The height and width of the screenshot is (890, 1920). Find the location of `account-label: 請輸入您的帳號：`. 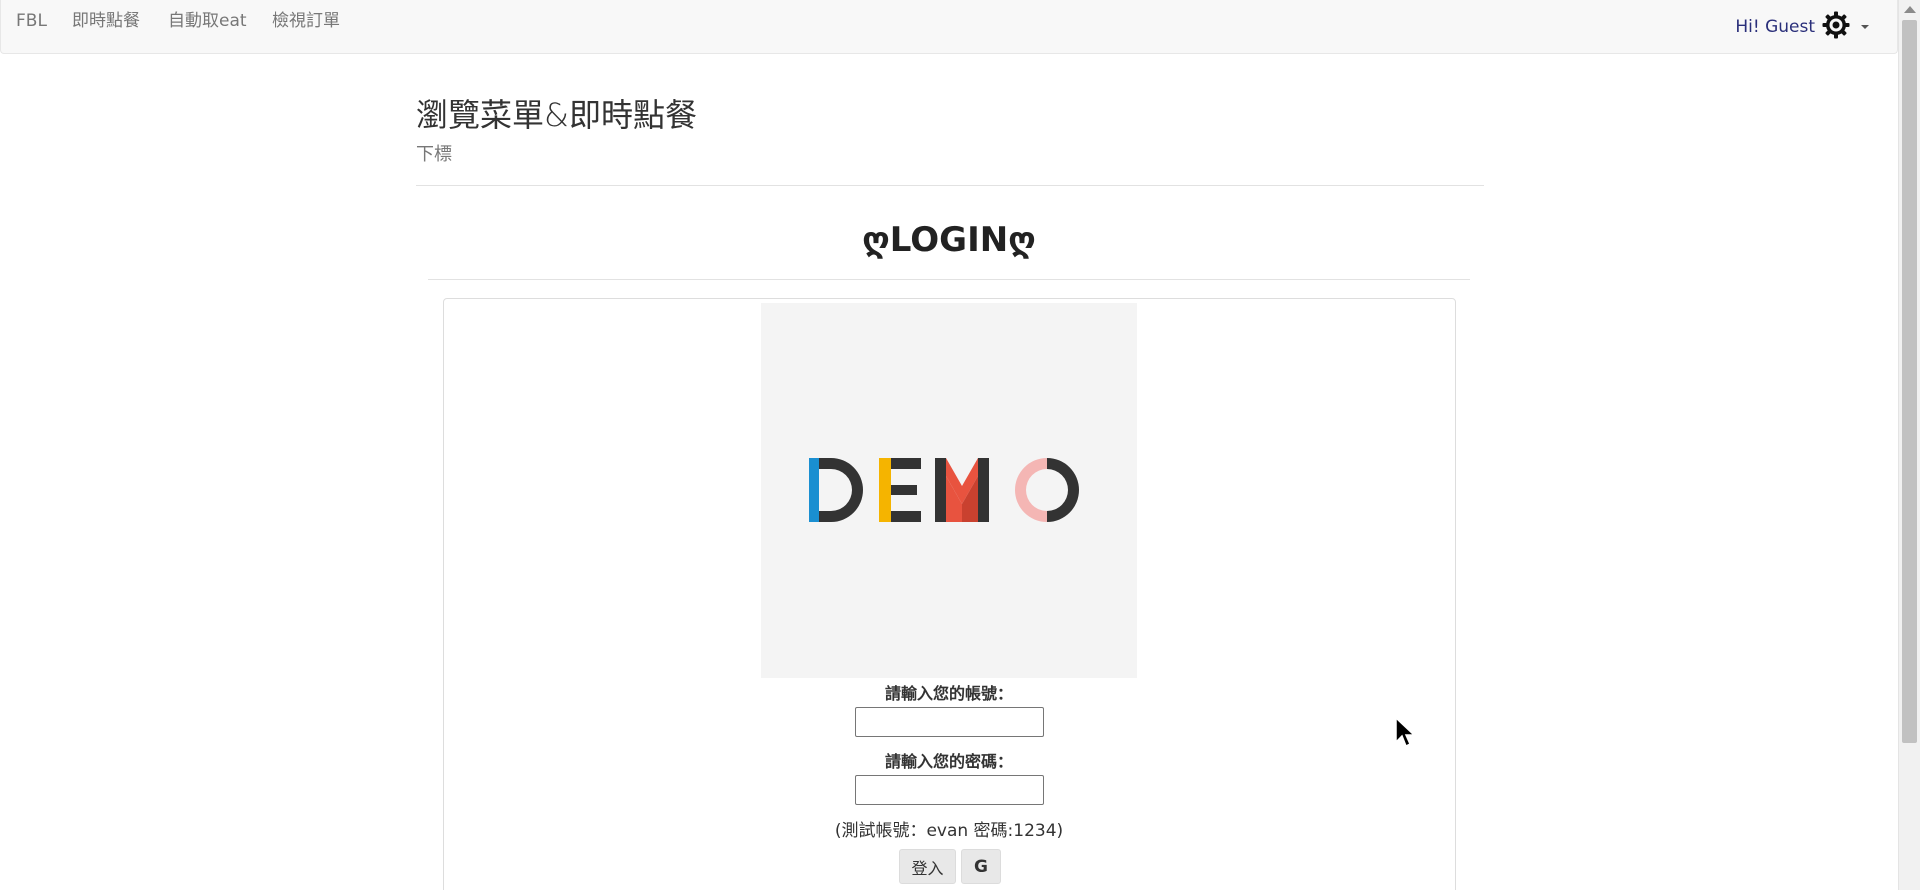

account-label: 請輸入您的帳號： is located at coordinates (948, 693).